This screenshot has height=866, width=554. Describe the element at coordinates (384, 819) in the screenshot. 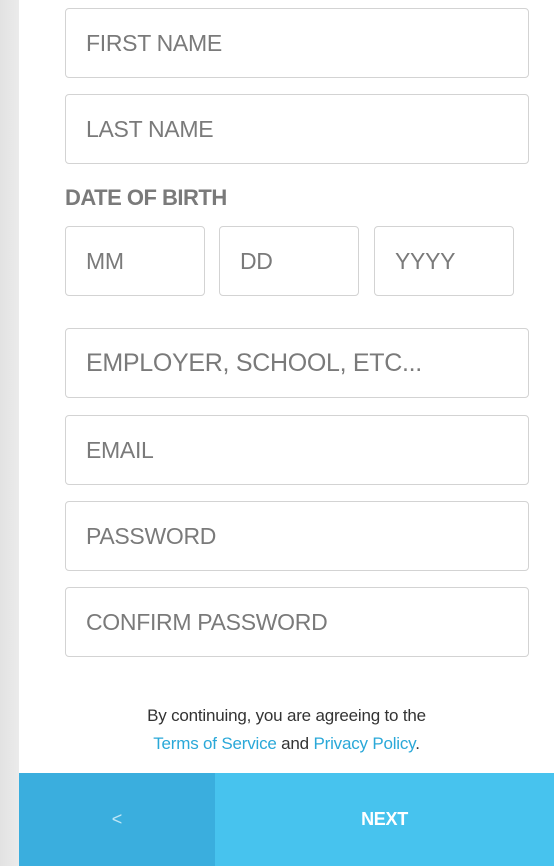

I see `next-button: NEXT` at that location.